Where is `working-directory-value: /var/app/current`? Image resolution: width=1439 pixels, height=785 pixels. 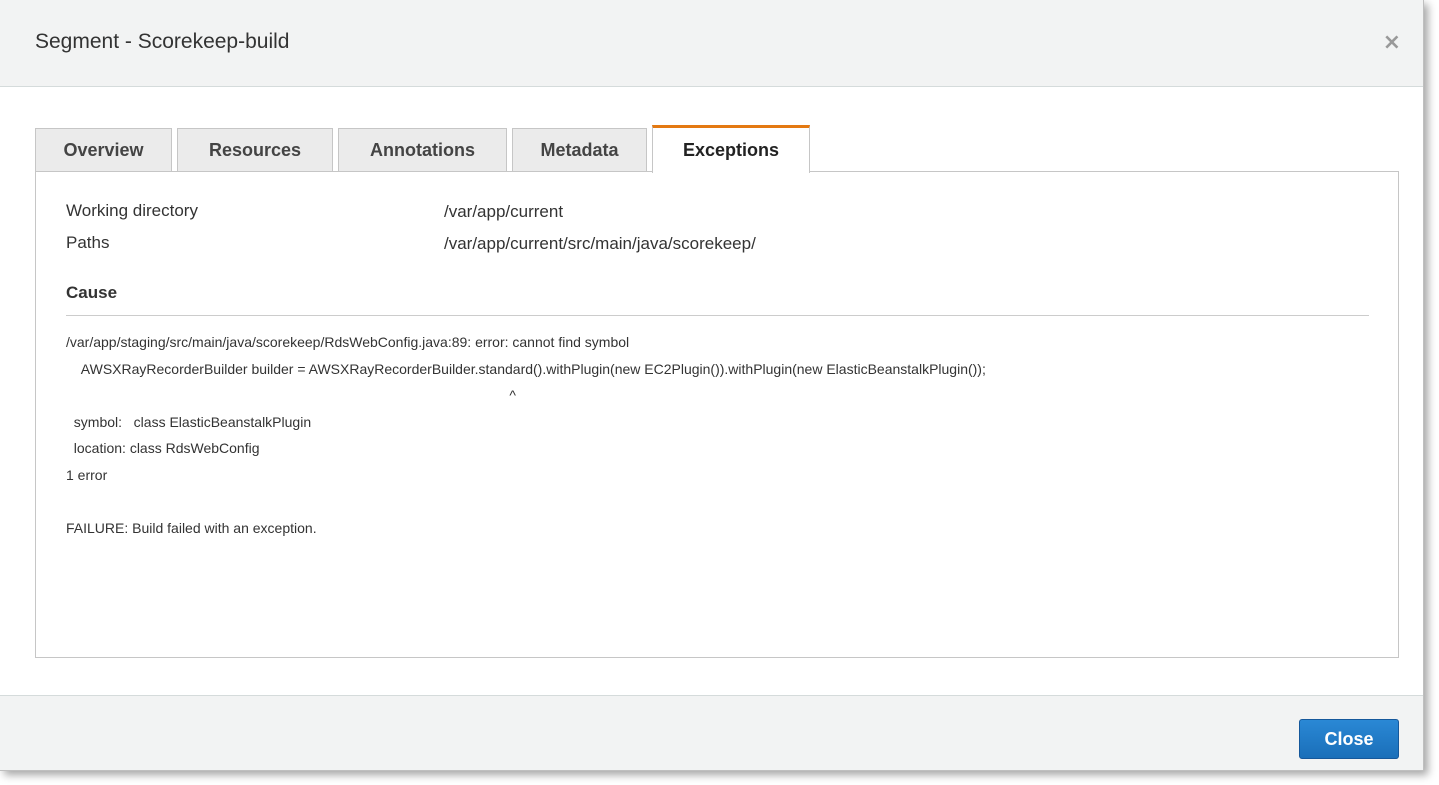
working-directory-value: /var/app/current is located at coordinates (504, 211).